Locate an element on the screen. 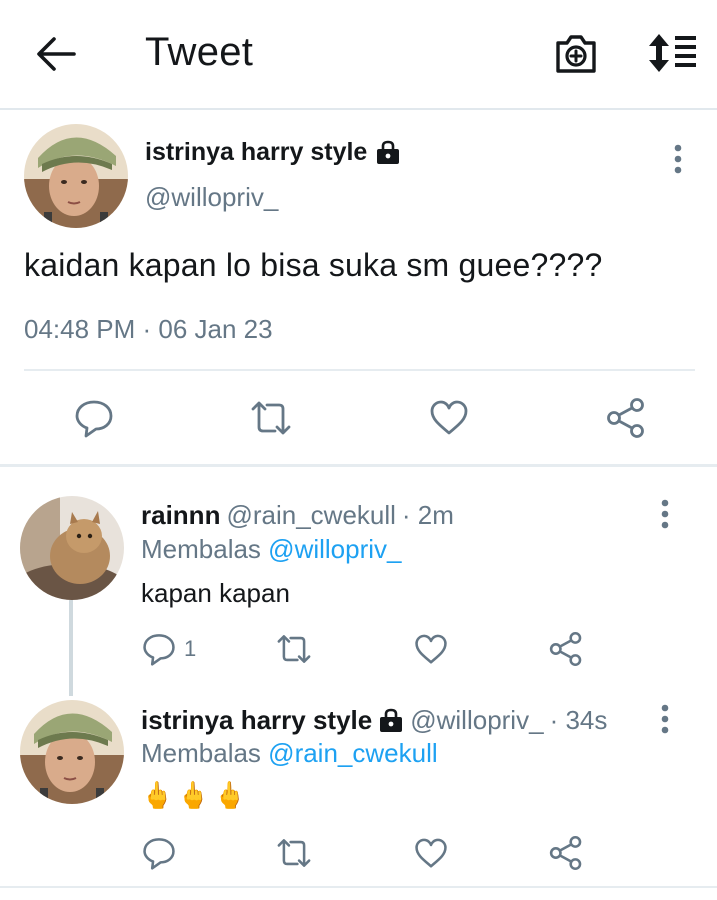  reply-action: 1 is located at coordinates (169, 649).